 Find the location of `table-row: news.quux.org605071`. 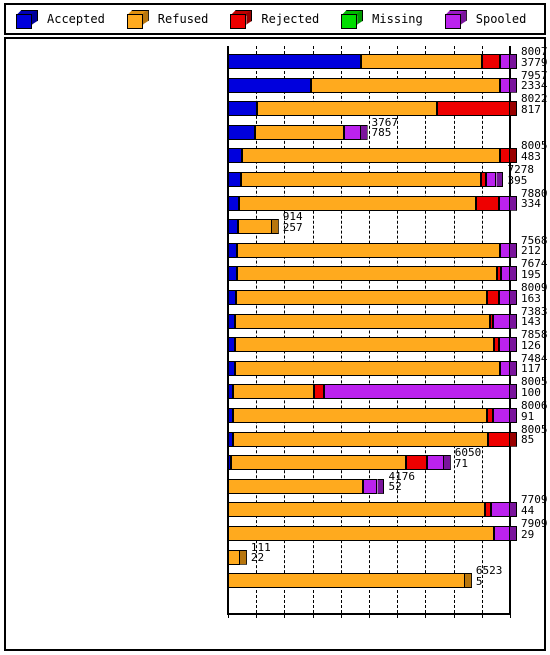

table-row: news.quux.org605071 is located at coordinates (275, 459).